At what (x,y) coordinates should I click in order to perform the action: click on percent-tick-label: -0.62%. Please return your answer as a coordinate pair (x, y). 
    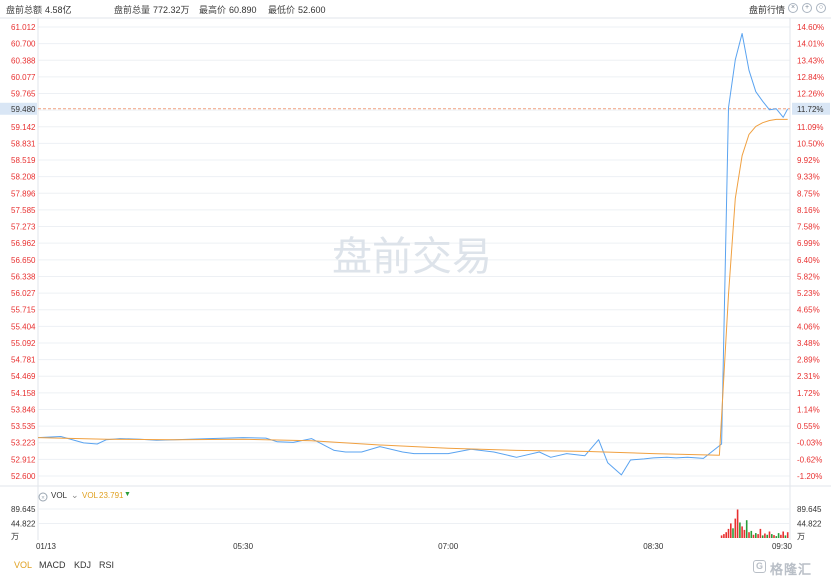
    Looking at the image, I should click on (809, 459).